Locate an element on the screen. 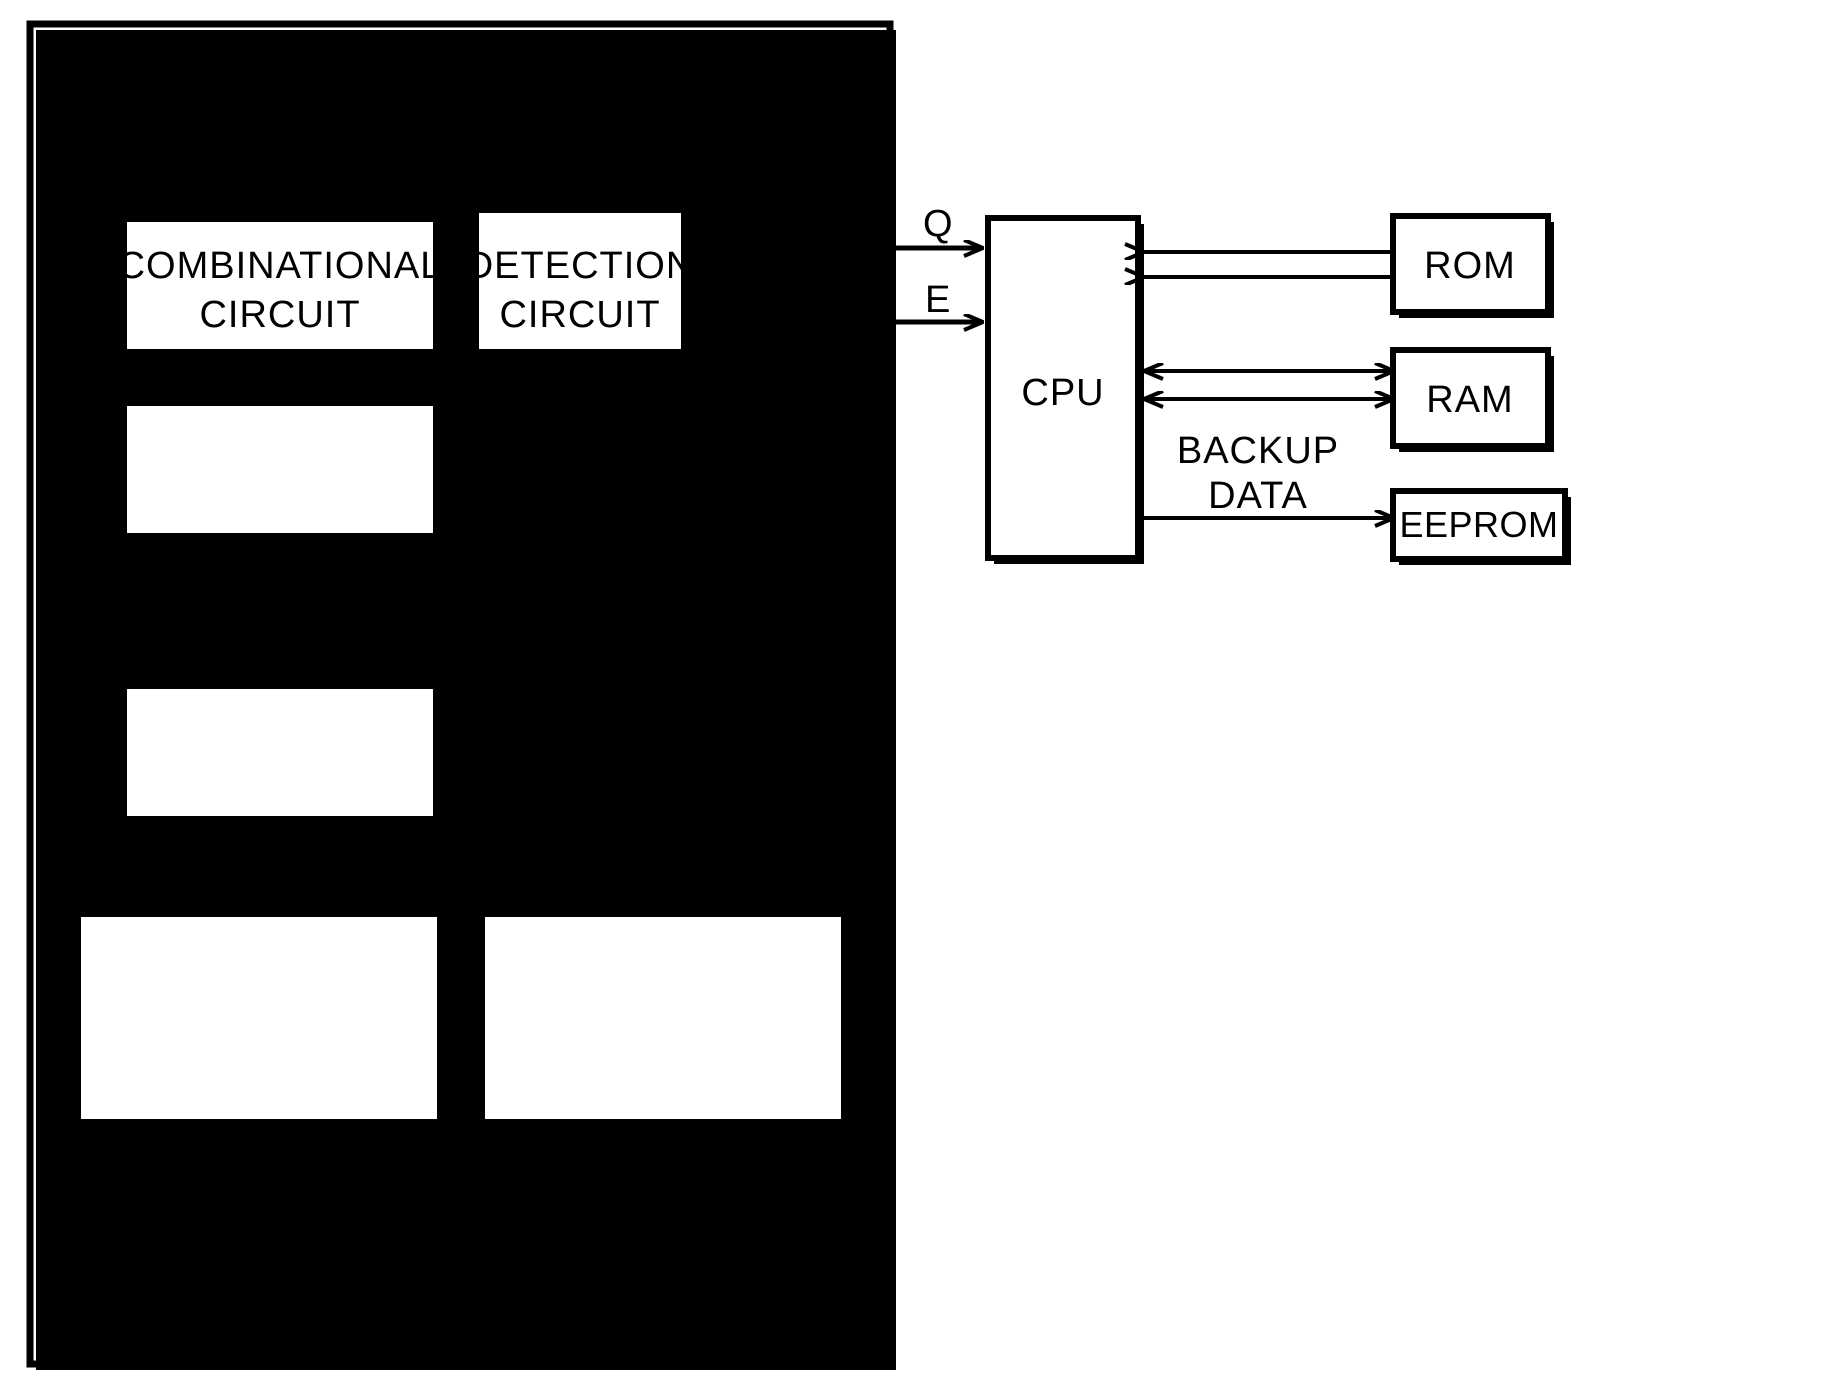 This screenshot has height=1399, width=1835. cpu-label: CPU is located at coordinates (1062, 393).